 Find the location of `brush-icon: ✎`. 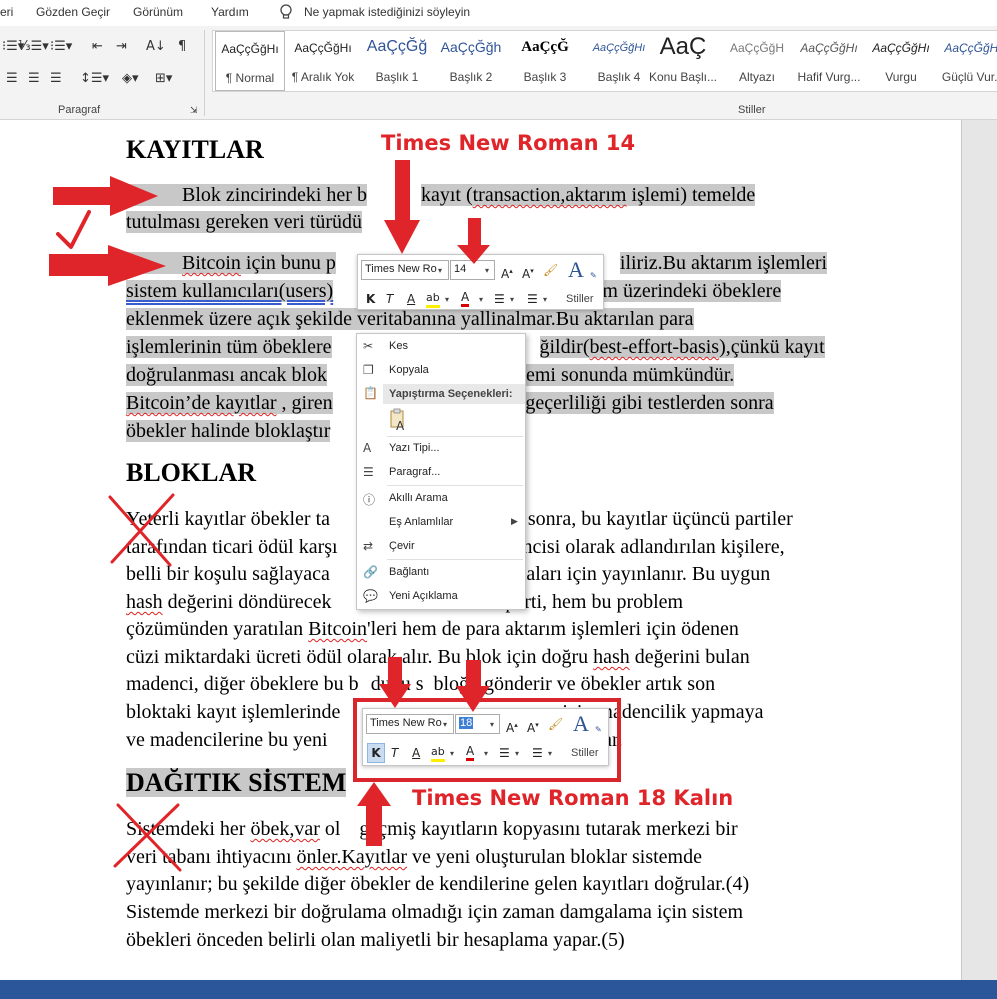

brush-icon: ✎ is located at coordinates (593, 275).